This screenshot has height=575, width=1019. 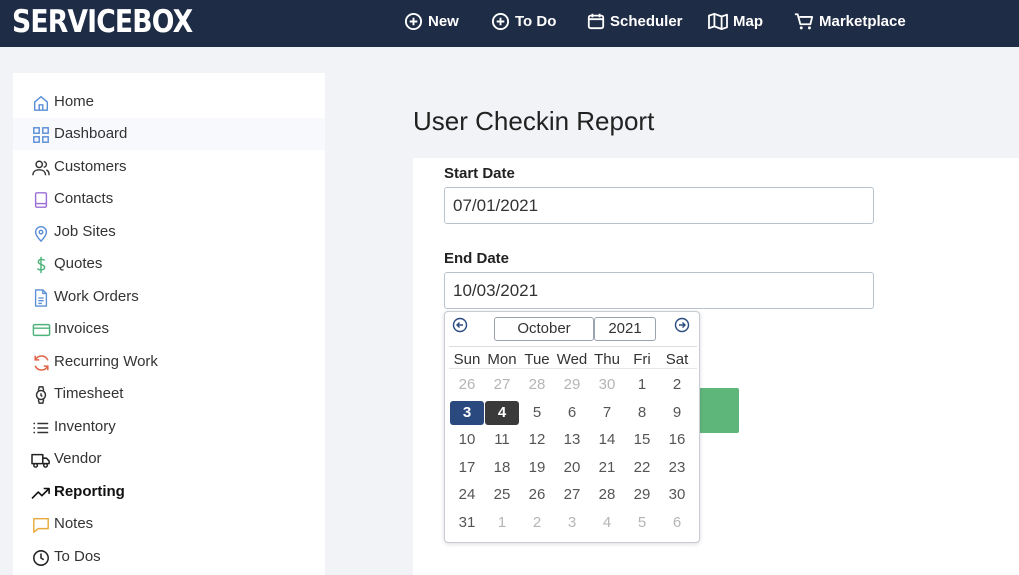 What do you see at coordinates (169, 524) in the screenshot?
I see `sidebar-item-notes: Notes` at bounding box center [169, 524].